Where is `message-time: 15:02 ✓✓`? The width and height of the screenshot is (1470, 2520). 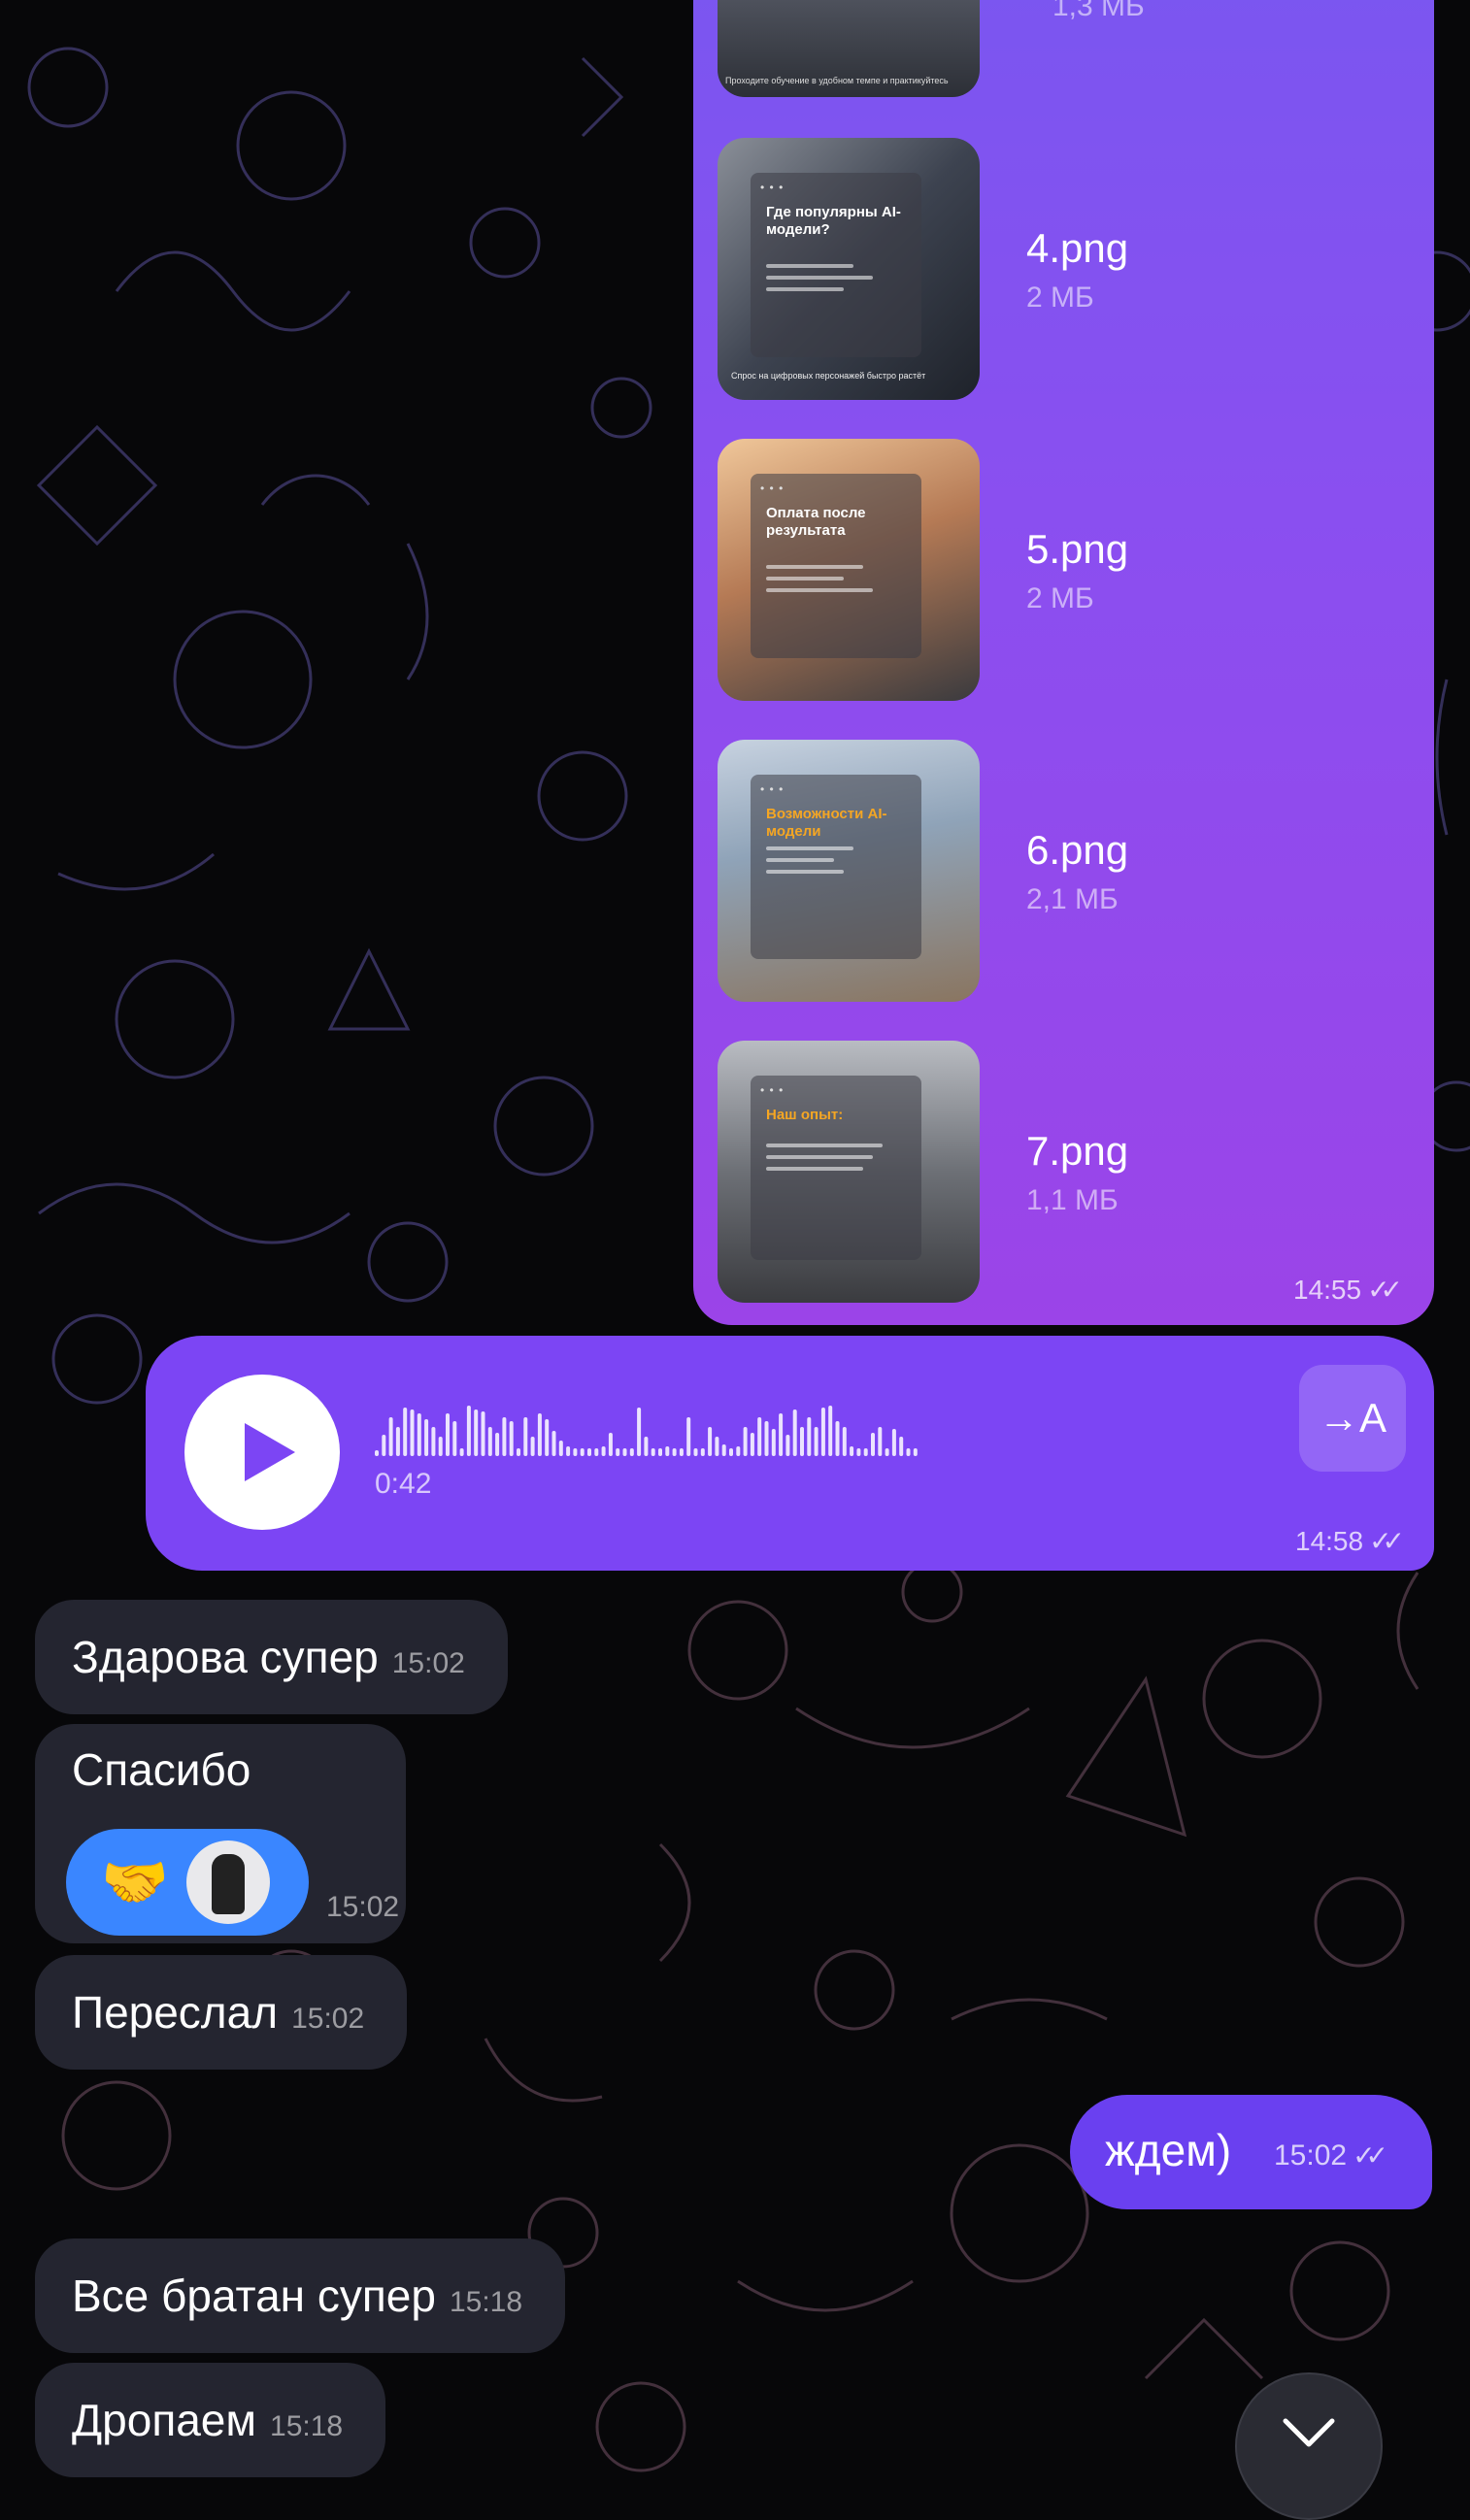 message-time: 15:02 ✓✓ is located at coordinates (1331, 2155).